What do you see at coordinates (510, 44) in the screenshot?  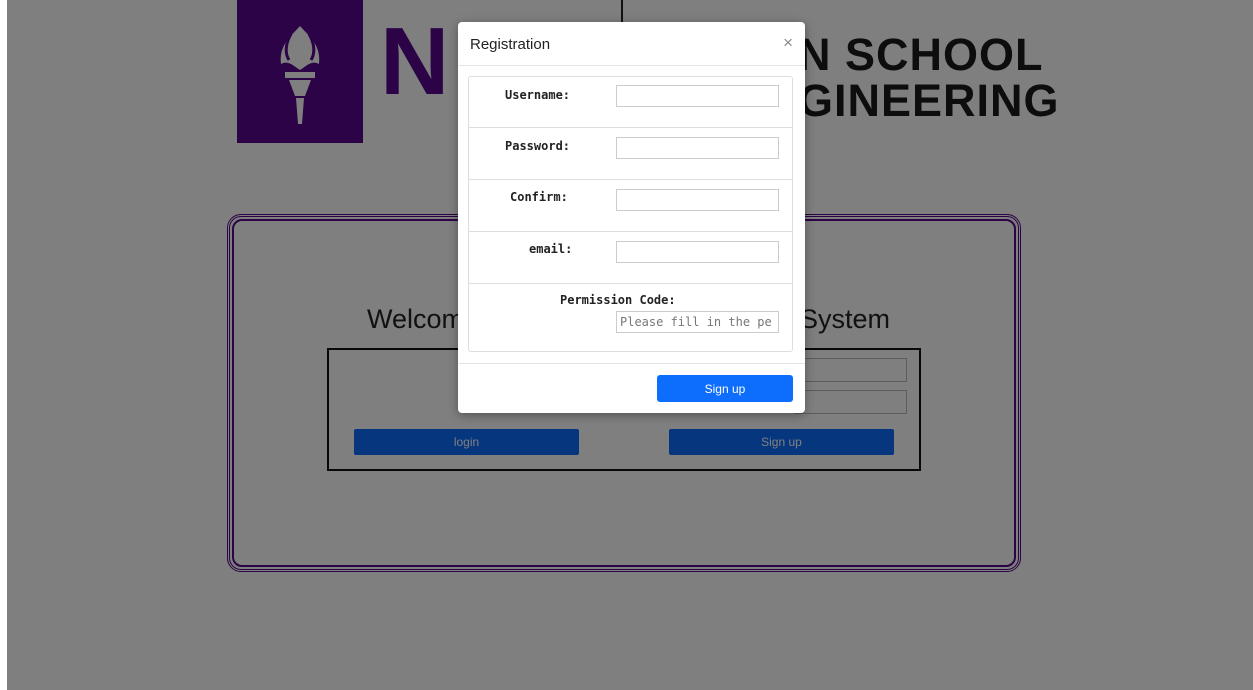 I see `modal-title: Registration` at bounding box center [510, 44].